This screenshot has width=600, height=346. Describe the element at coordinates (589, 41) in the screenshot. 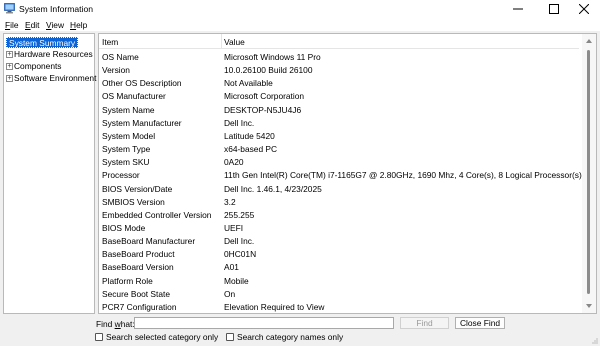

I see `scroll-up-icon` at that location.